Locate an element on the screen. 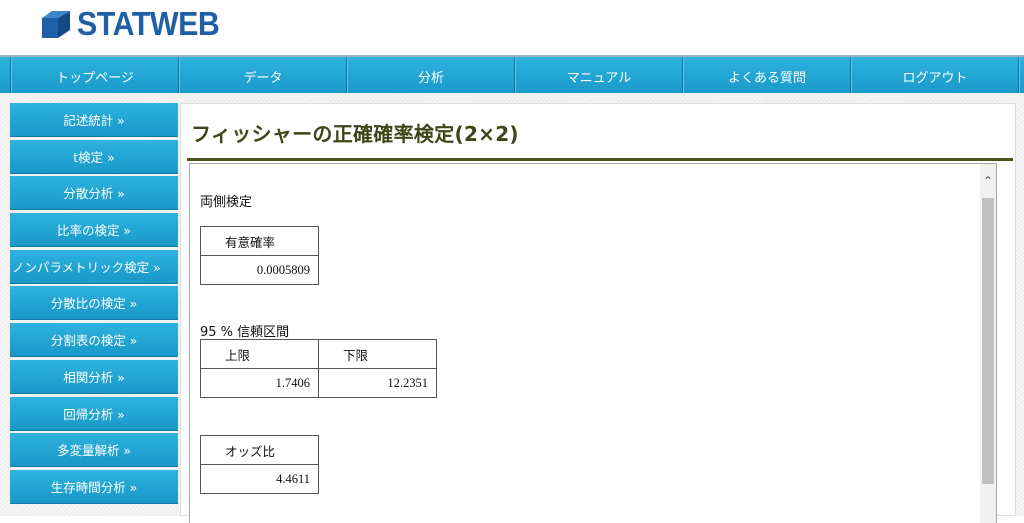 The image size is (1024, 523). scroll-thumb is located at coordinates (988, 341).